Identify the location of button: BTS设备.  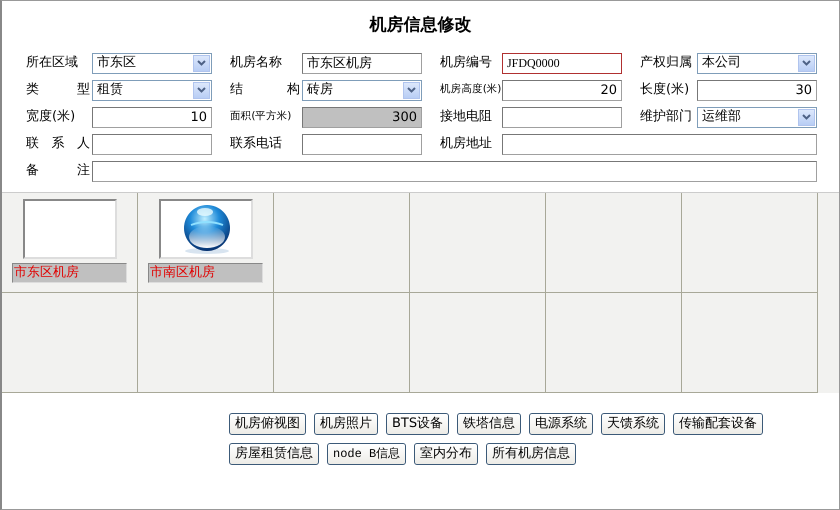
(418, 423).